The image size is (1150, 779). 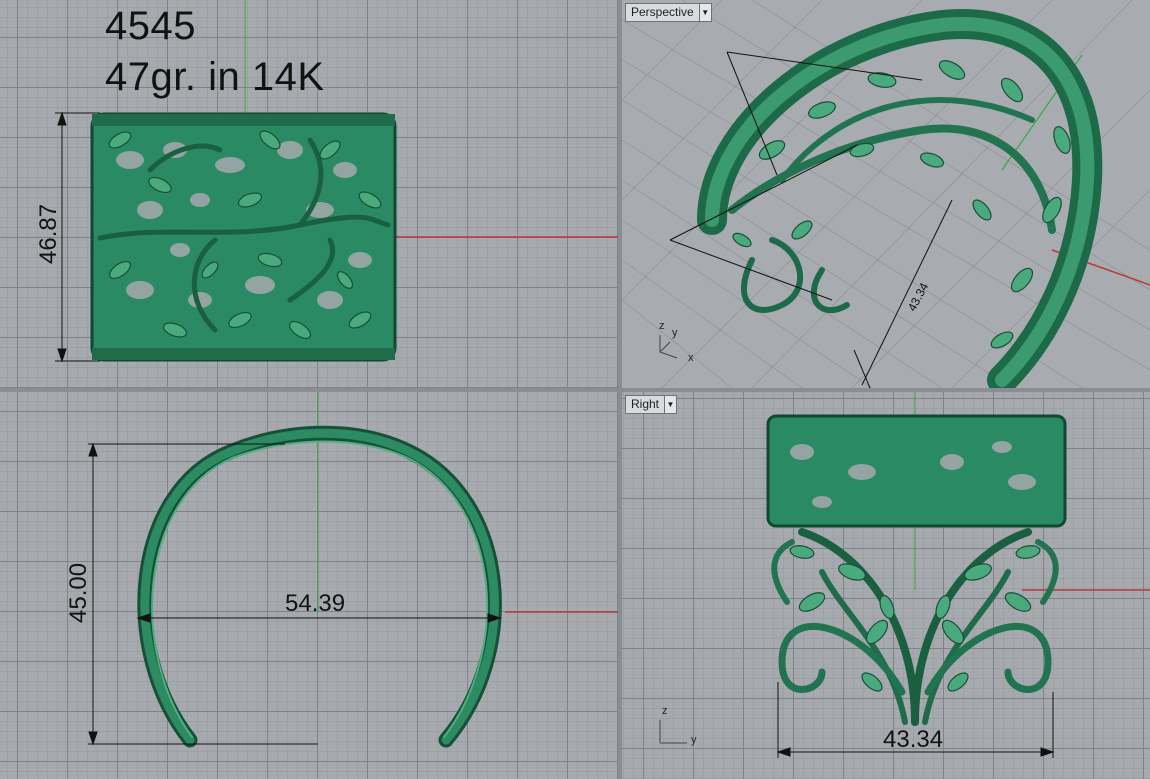 I want to click on right-label: Right, so click(x=645, y=404).